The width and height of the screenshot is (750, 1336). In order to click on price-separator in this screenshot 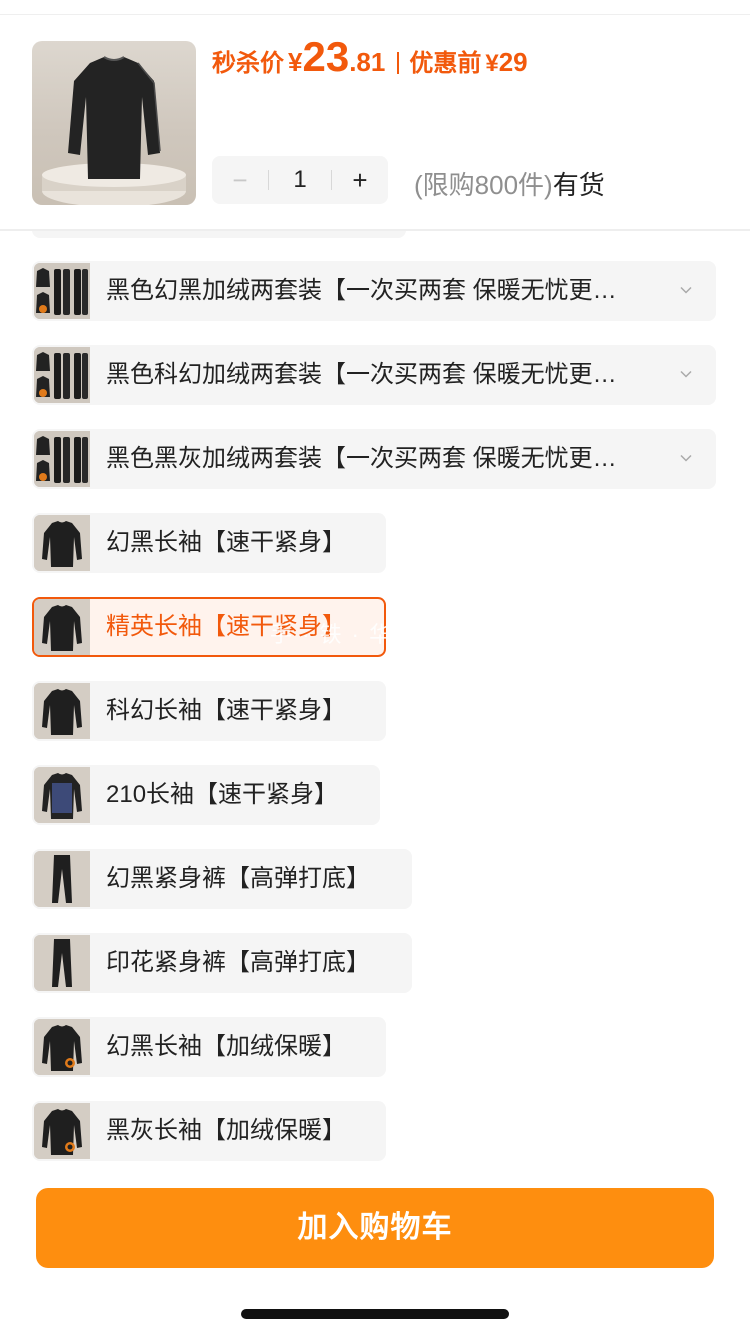, I will do `click(398, 63)`.